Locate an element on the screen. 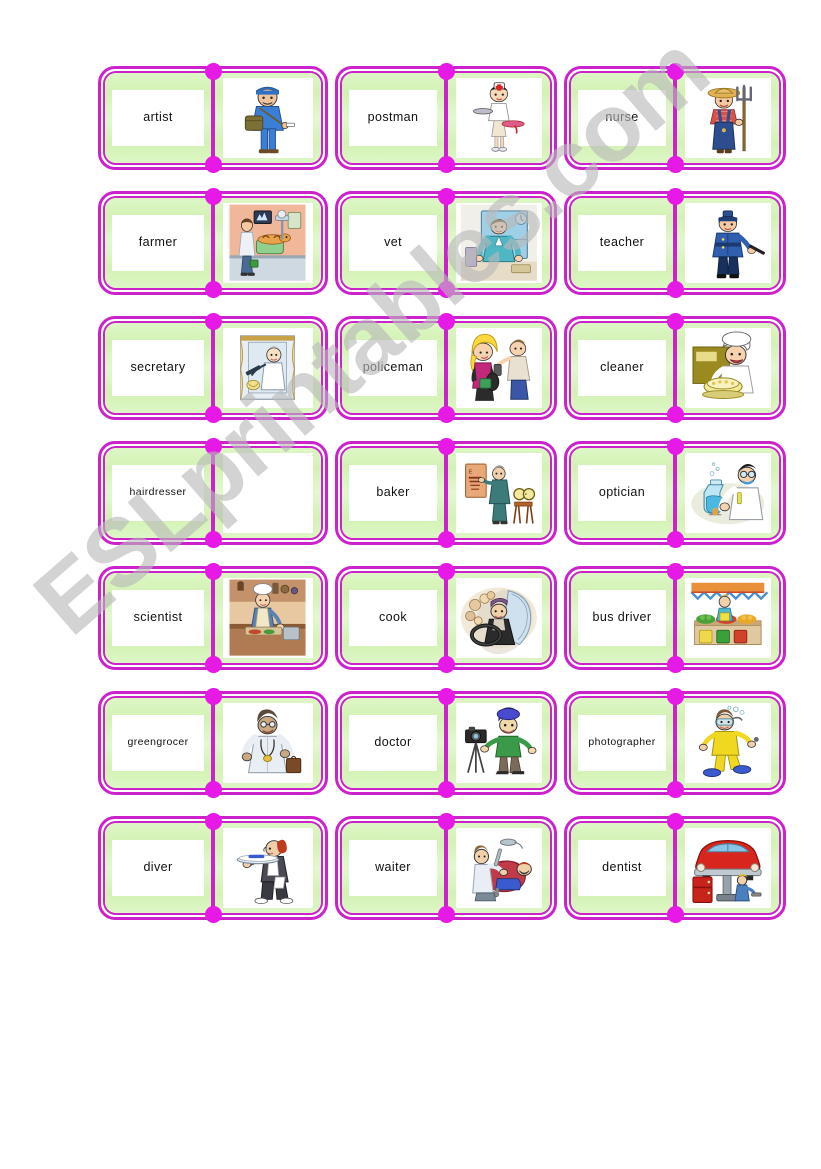 The width and height of the screenshot is (821, 1169). job-word: hairdresser is located at coordinates (158, 492).